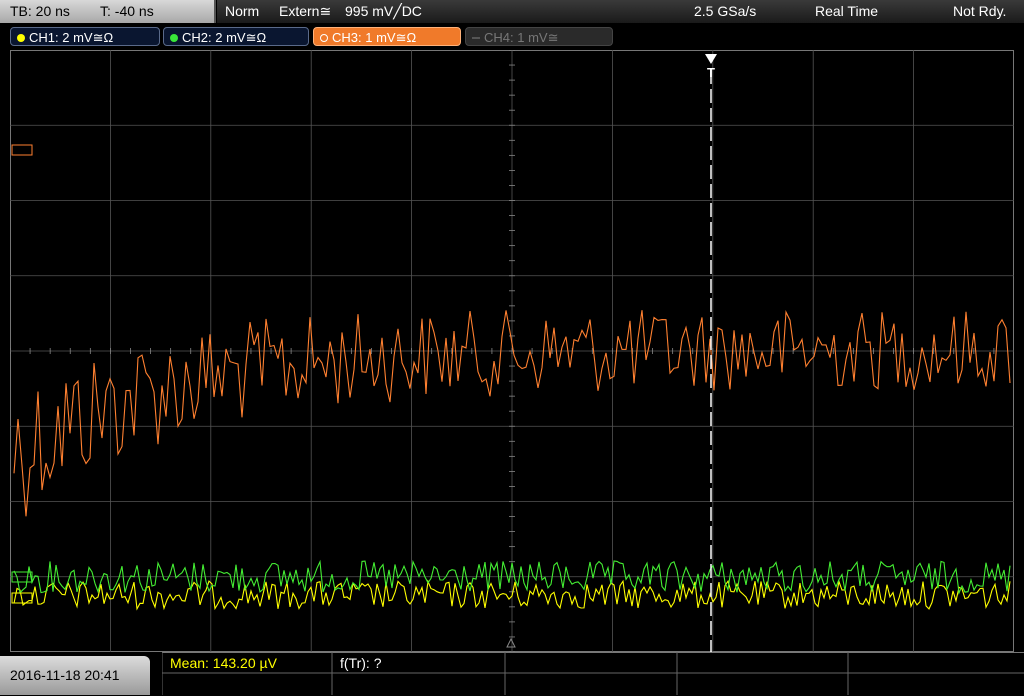 This screenshot has width=1024, height=696. Describe the element at coordinates (593, 673) in the screenshot. I see `measurement-grid` at that location.